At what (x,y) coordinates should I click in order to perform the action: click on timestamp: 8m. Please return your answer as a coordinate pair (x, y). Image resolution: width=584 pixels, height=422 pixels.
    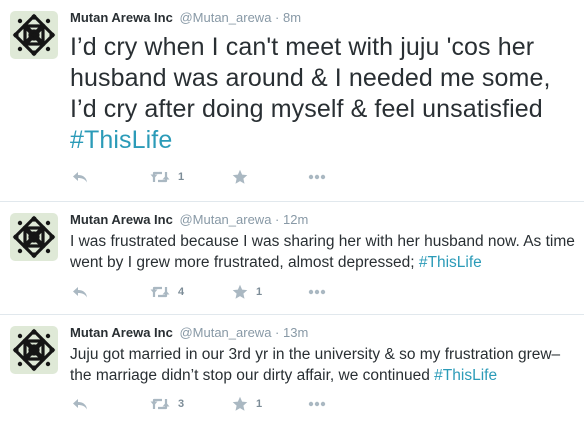
    Looking at the image, I should click on (292, 17).